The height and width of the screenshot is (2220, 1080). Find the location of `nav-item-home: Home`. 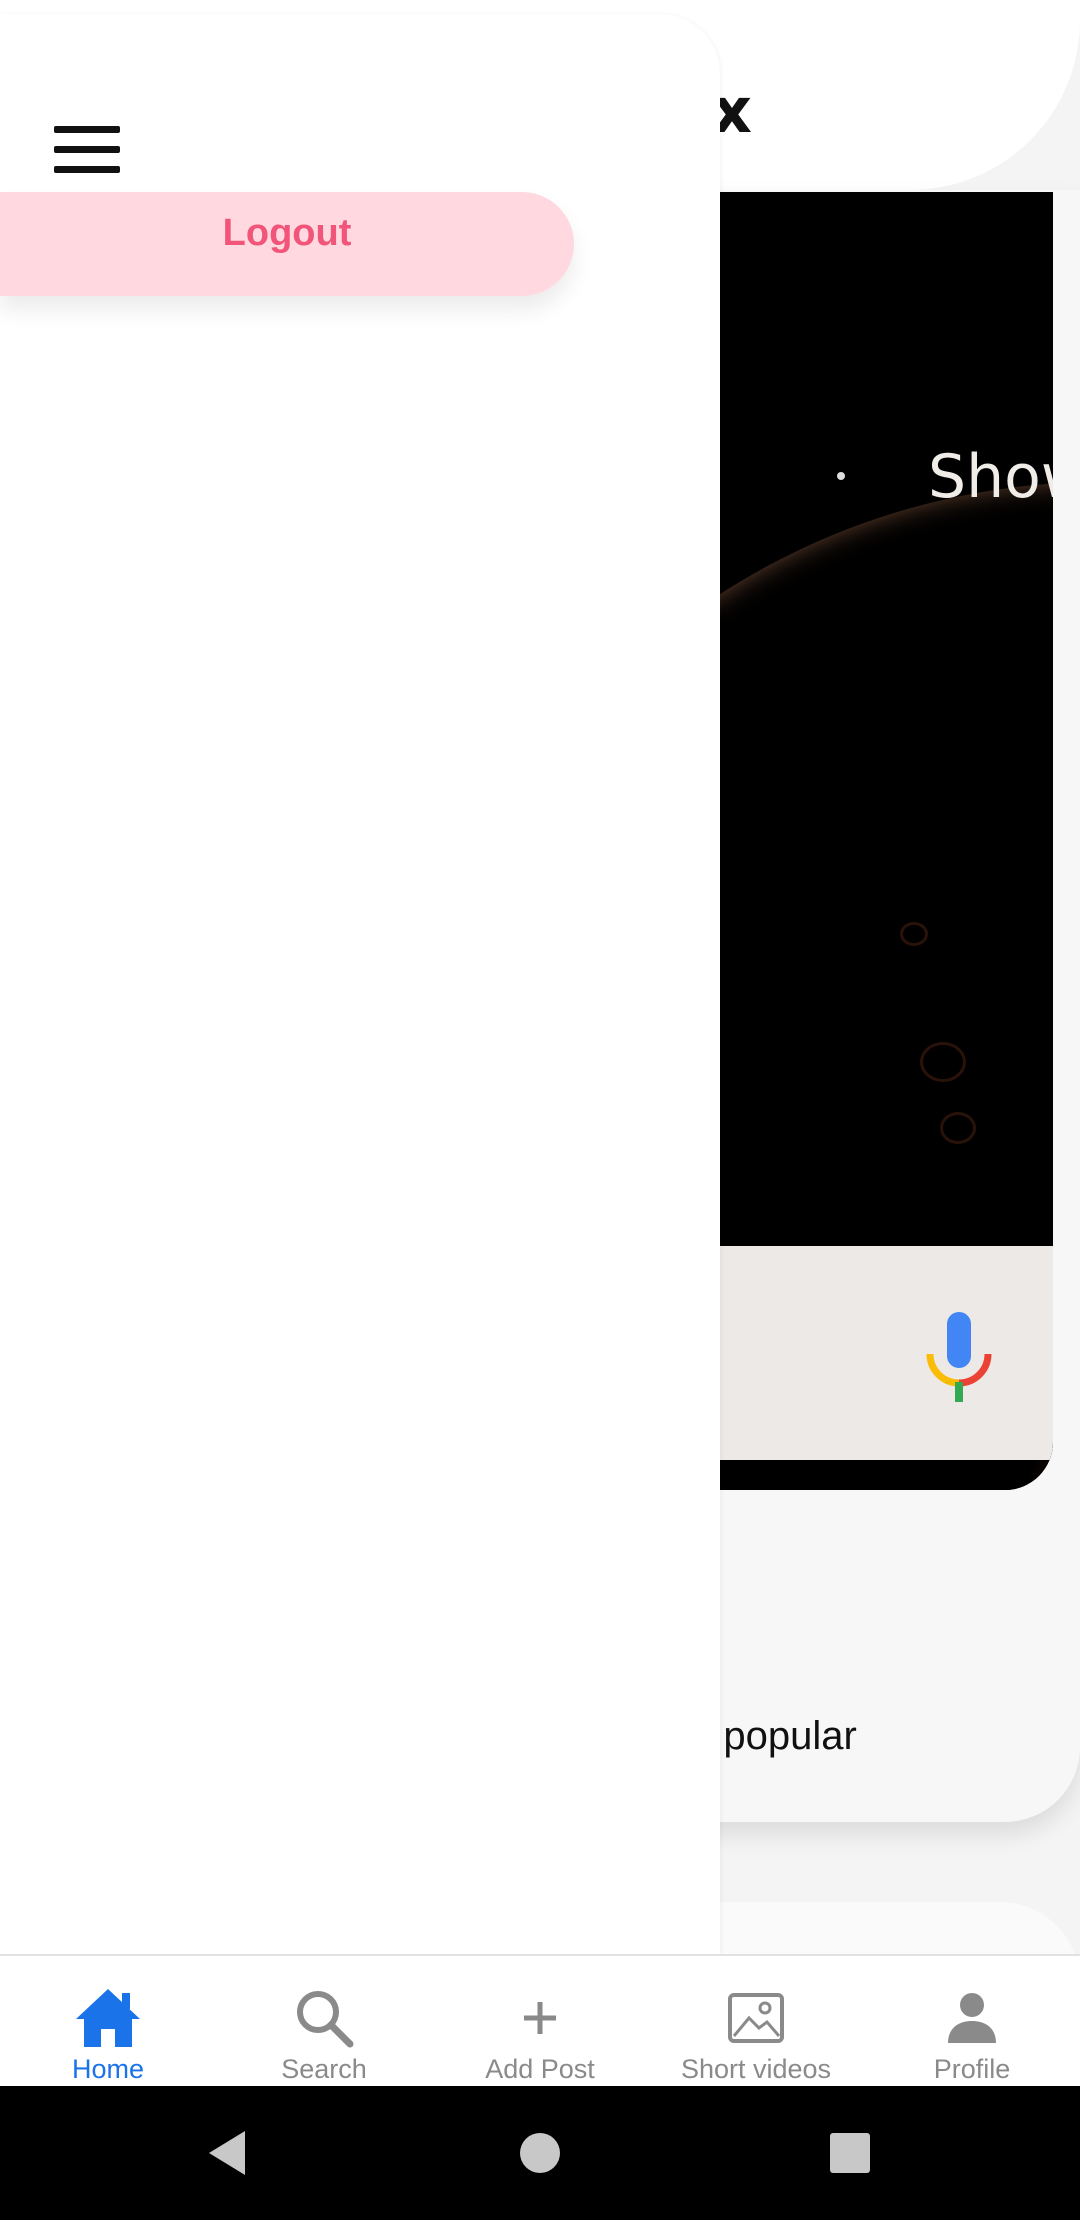

nav-item-home: Home is located at coordinates (108, 2022).